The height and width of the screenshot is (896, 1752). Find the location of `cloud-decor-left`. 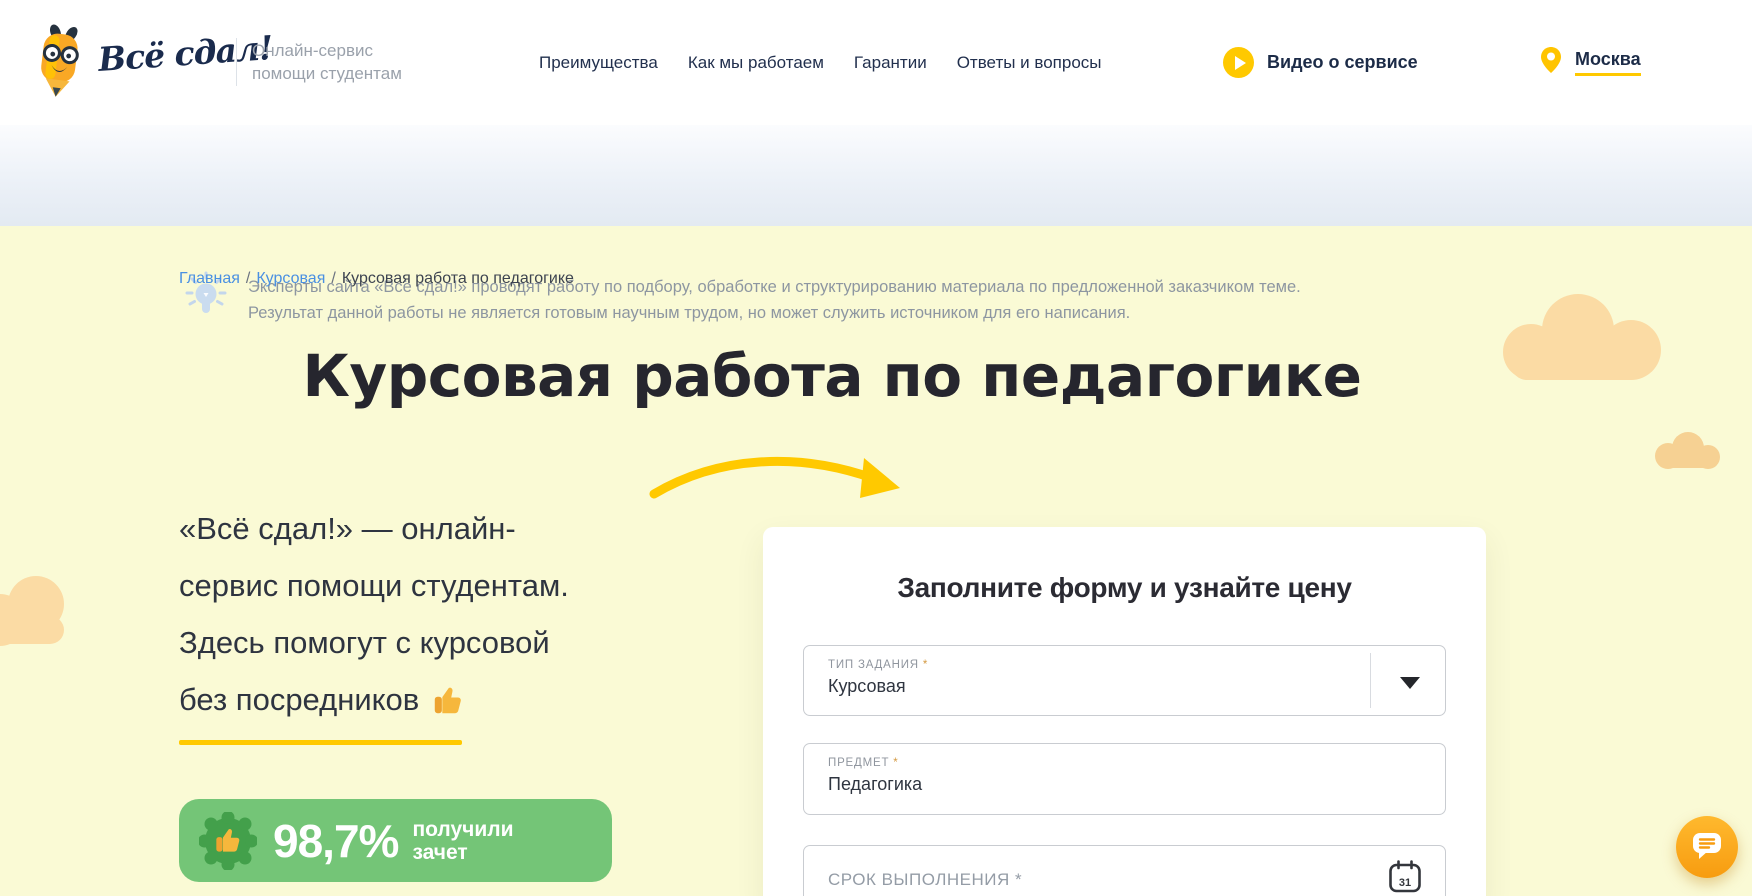

cloud-decor-left is located at coordinates (40, 613).